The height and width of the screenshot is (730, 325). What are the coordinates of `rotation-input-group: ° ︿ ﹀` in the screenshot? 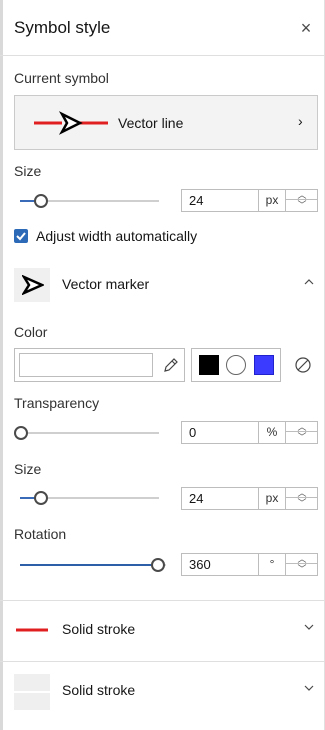 It's located at (249, 564).